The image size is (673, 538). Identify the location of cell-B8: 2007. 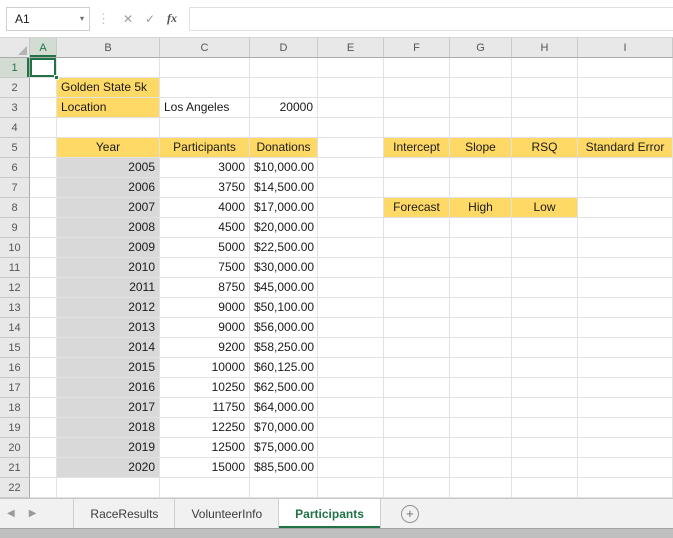
(108, 208).